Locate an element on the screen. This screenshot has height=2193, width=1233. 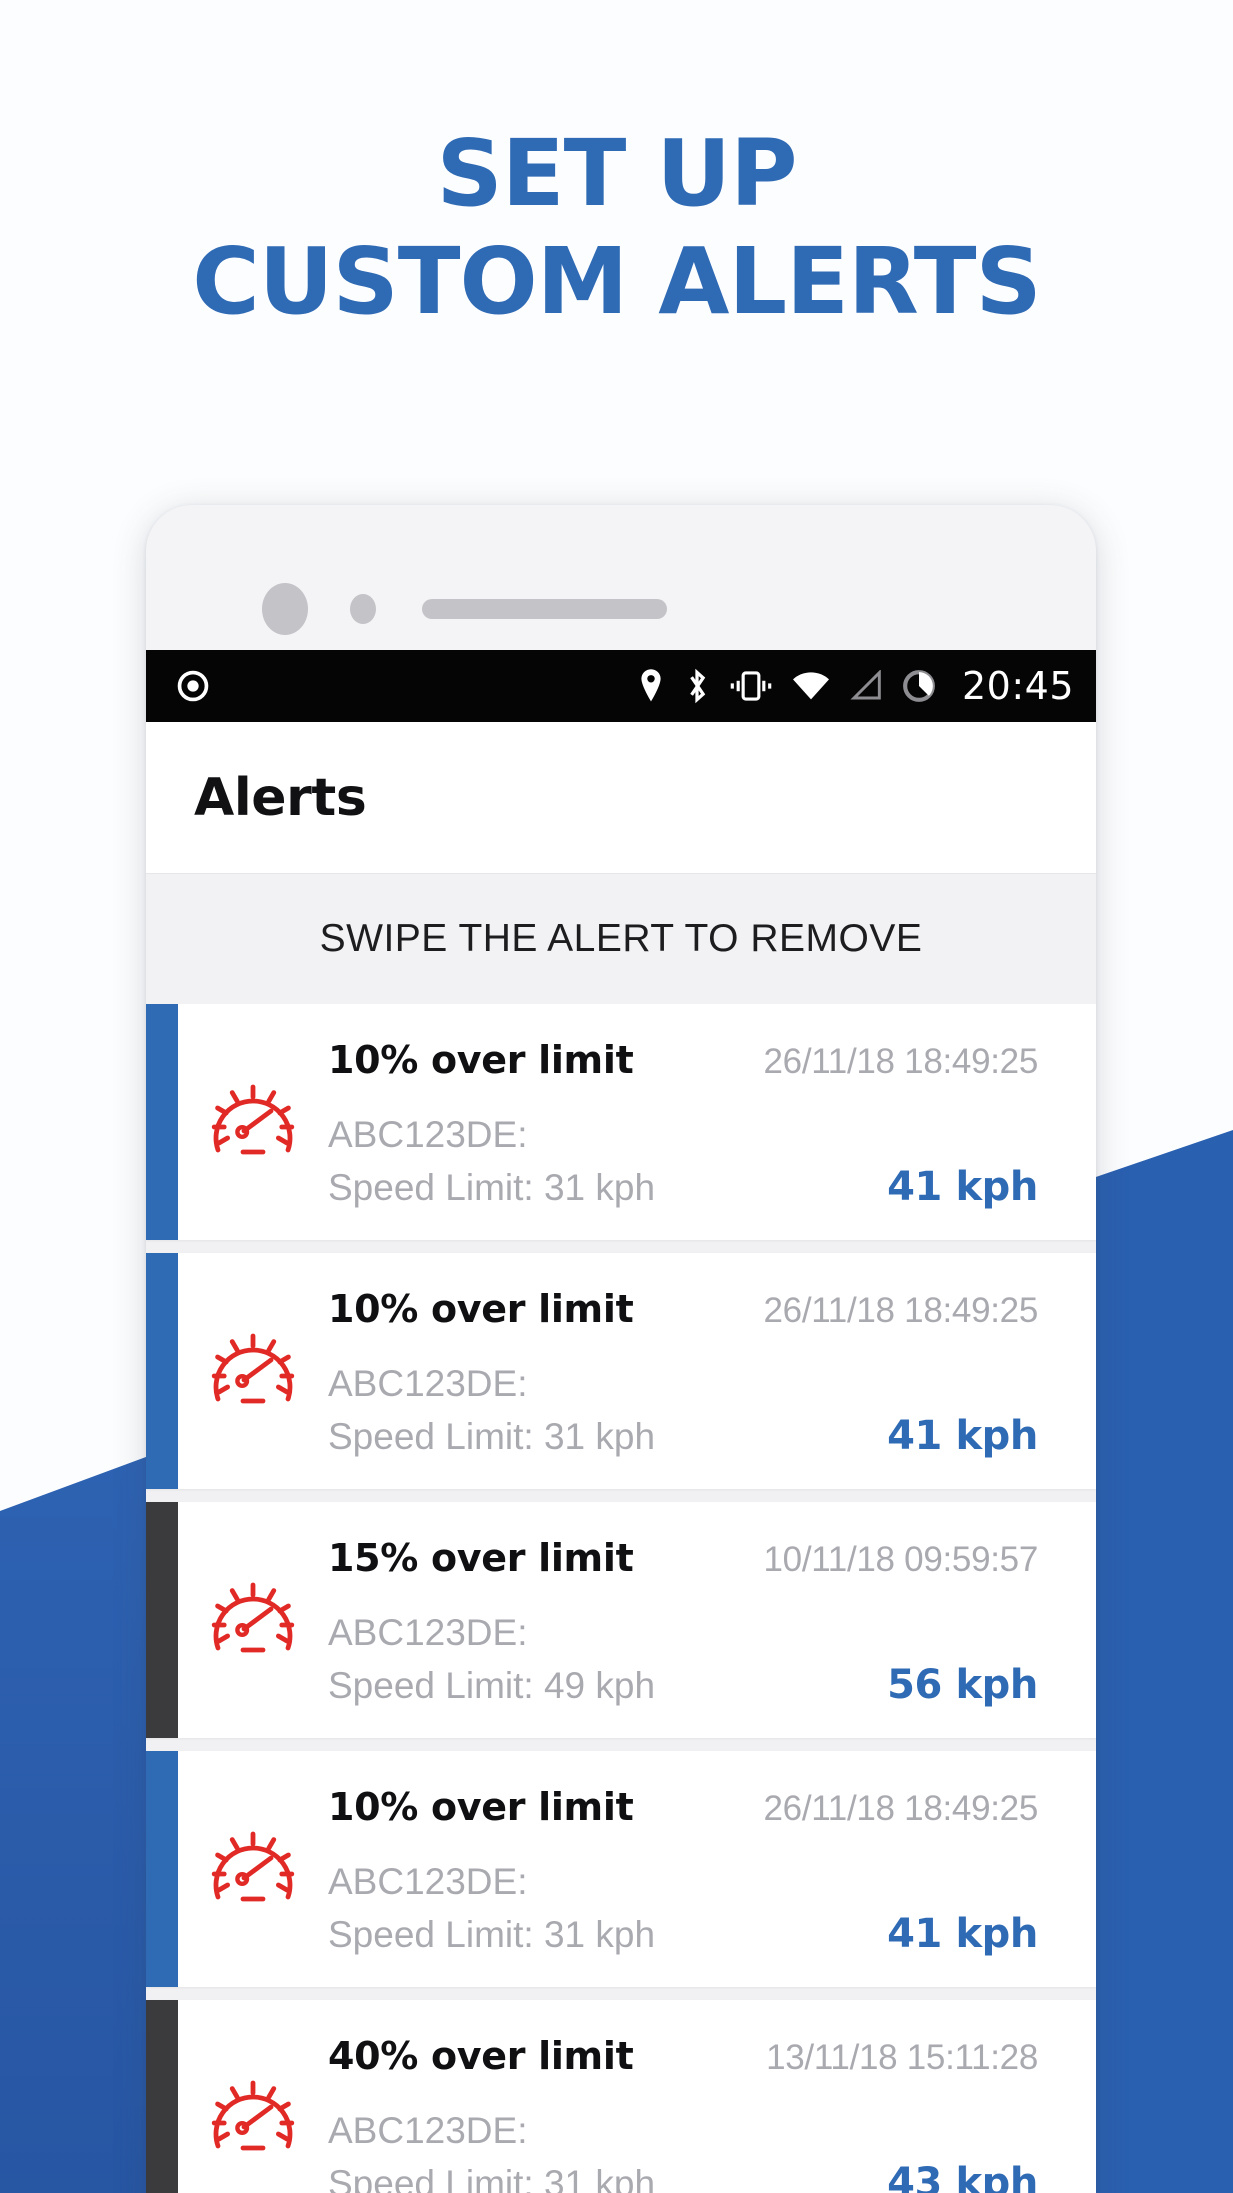
proximity-sensor-icon is located at coordinates (363, 609).